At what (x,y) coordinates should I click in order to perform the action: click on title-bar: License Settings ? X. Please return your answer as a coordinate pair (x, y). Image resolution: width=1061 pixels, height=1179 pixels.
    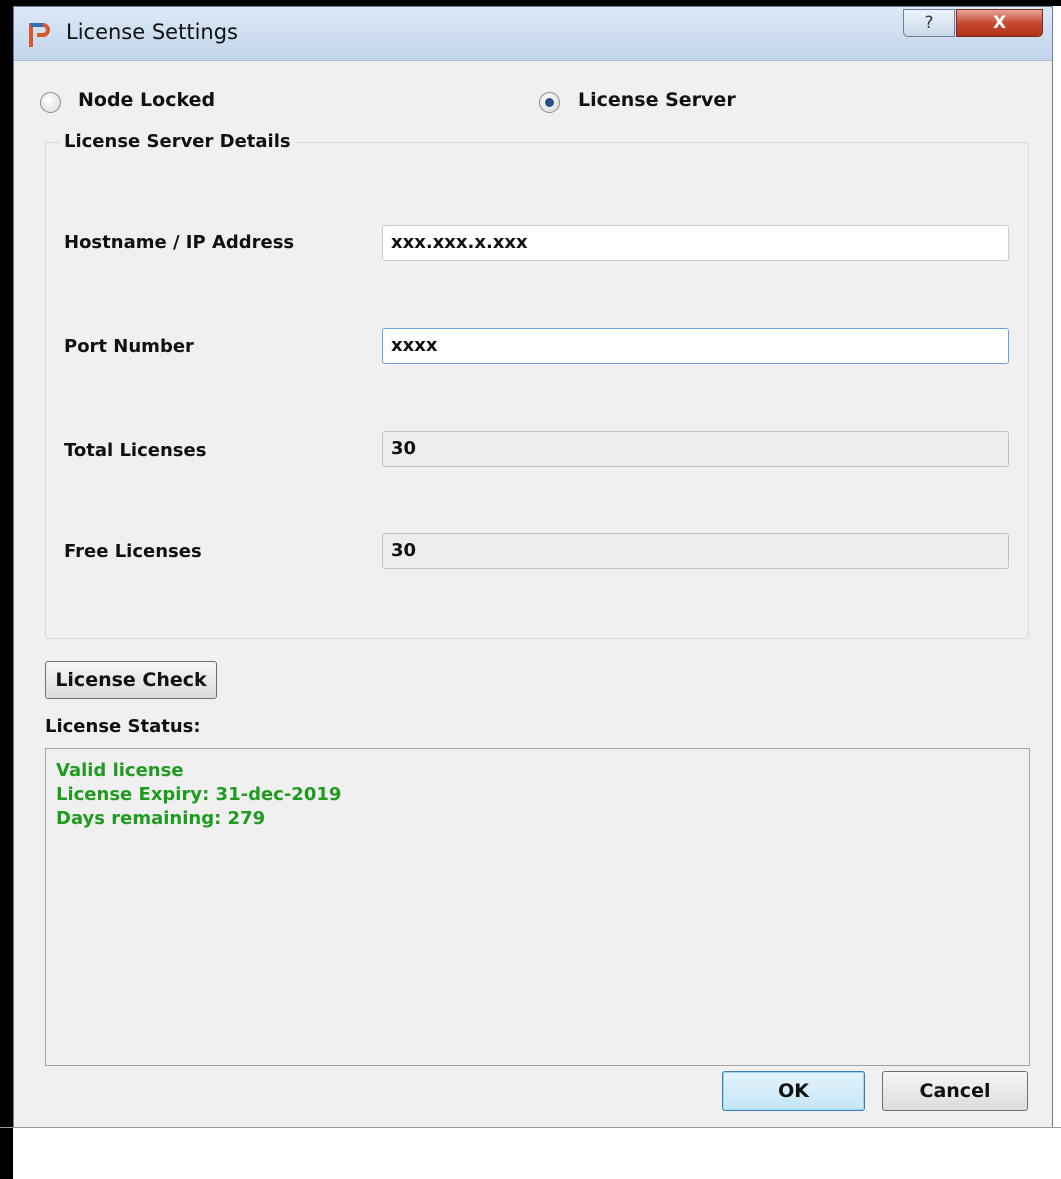
    Looking at the image, I should click on (533, 34).